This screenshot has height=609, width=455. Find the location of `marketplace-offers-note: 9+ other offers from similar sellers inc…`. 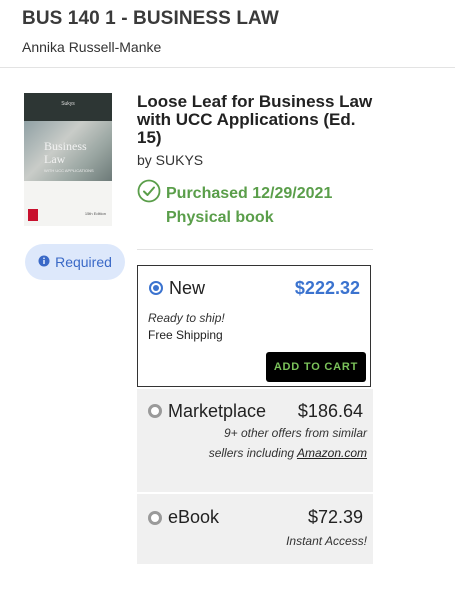

marketplace-offers-note: 9+ other offers from similar sellers inc… is located at coordinates (282, 443).